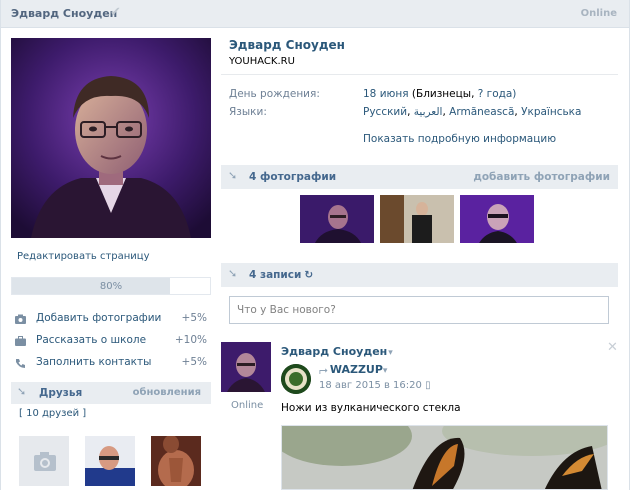 Image resolution: width=630 pixels, height=490 pixels. What do you see at coordinates (598, 13) in the screenshot?
I see `online-status: Online` at bounding box center [598, 13].